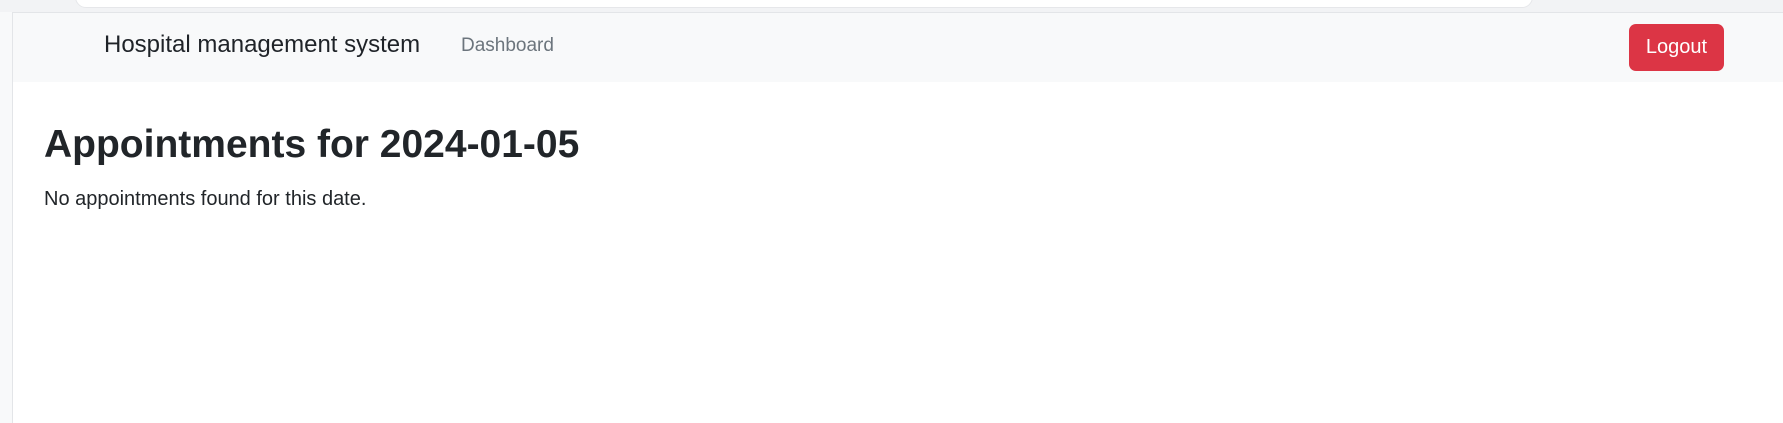 This screenshot has height=423, width=1783. I want to click on browser-top-strip, so click(891, 6).